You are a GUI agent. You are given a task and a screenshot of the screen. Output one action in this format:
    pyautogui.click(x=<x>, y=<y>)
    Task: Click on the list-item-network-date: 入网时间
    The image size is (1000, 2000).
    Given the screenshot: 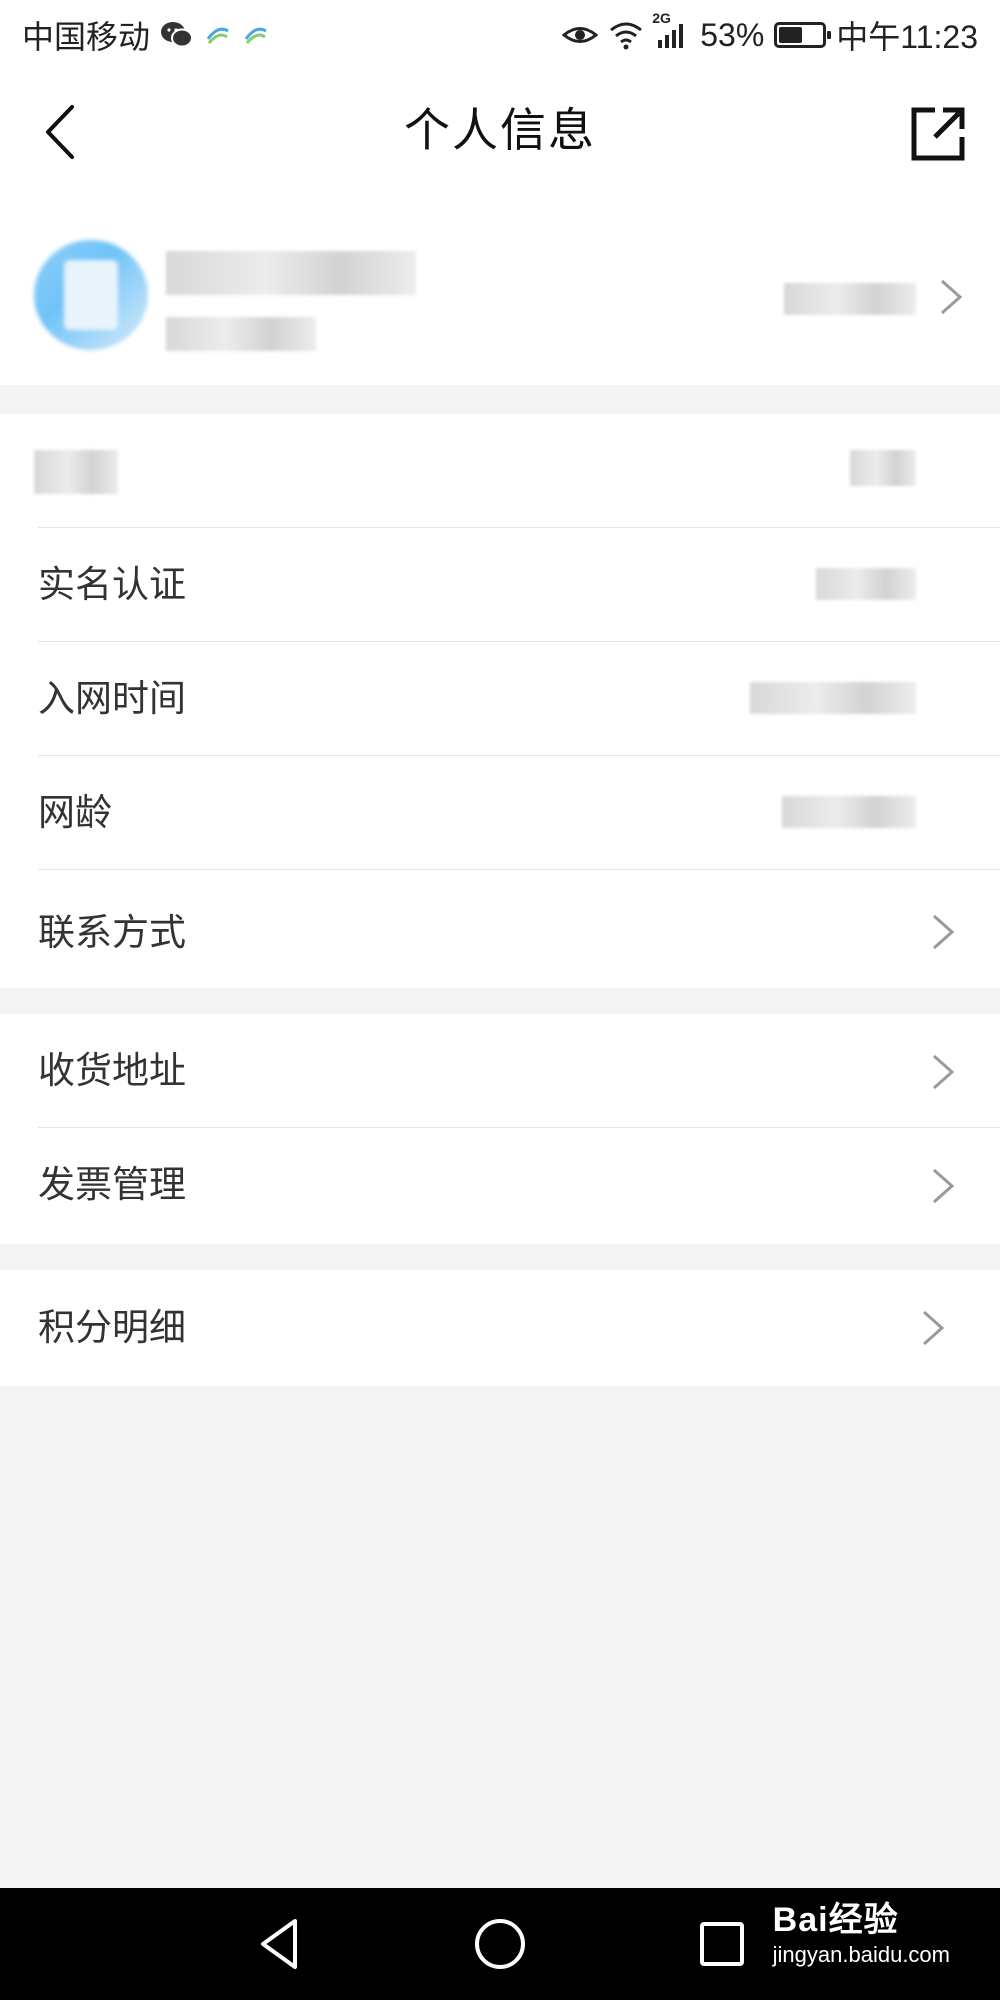 What is the action you would take?
    pyautogui.click(x=500, y=699)
    